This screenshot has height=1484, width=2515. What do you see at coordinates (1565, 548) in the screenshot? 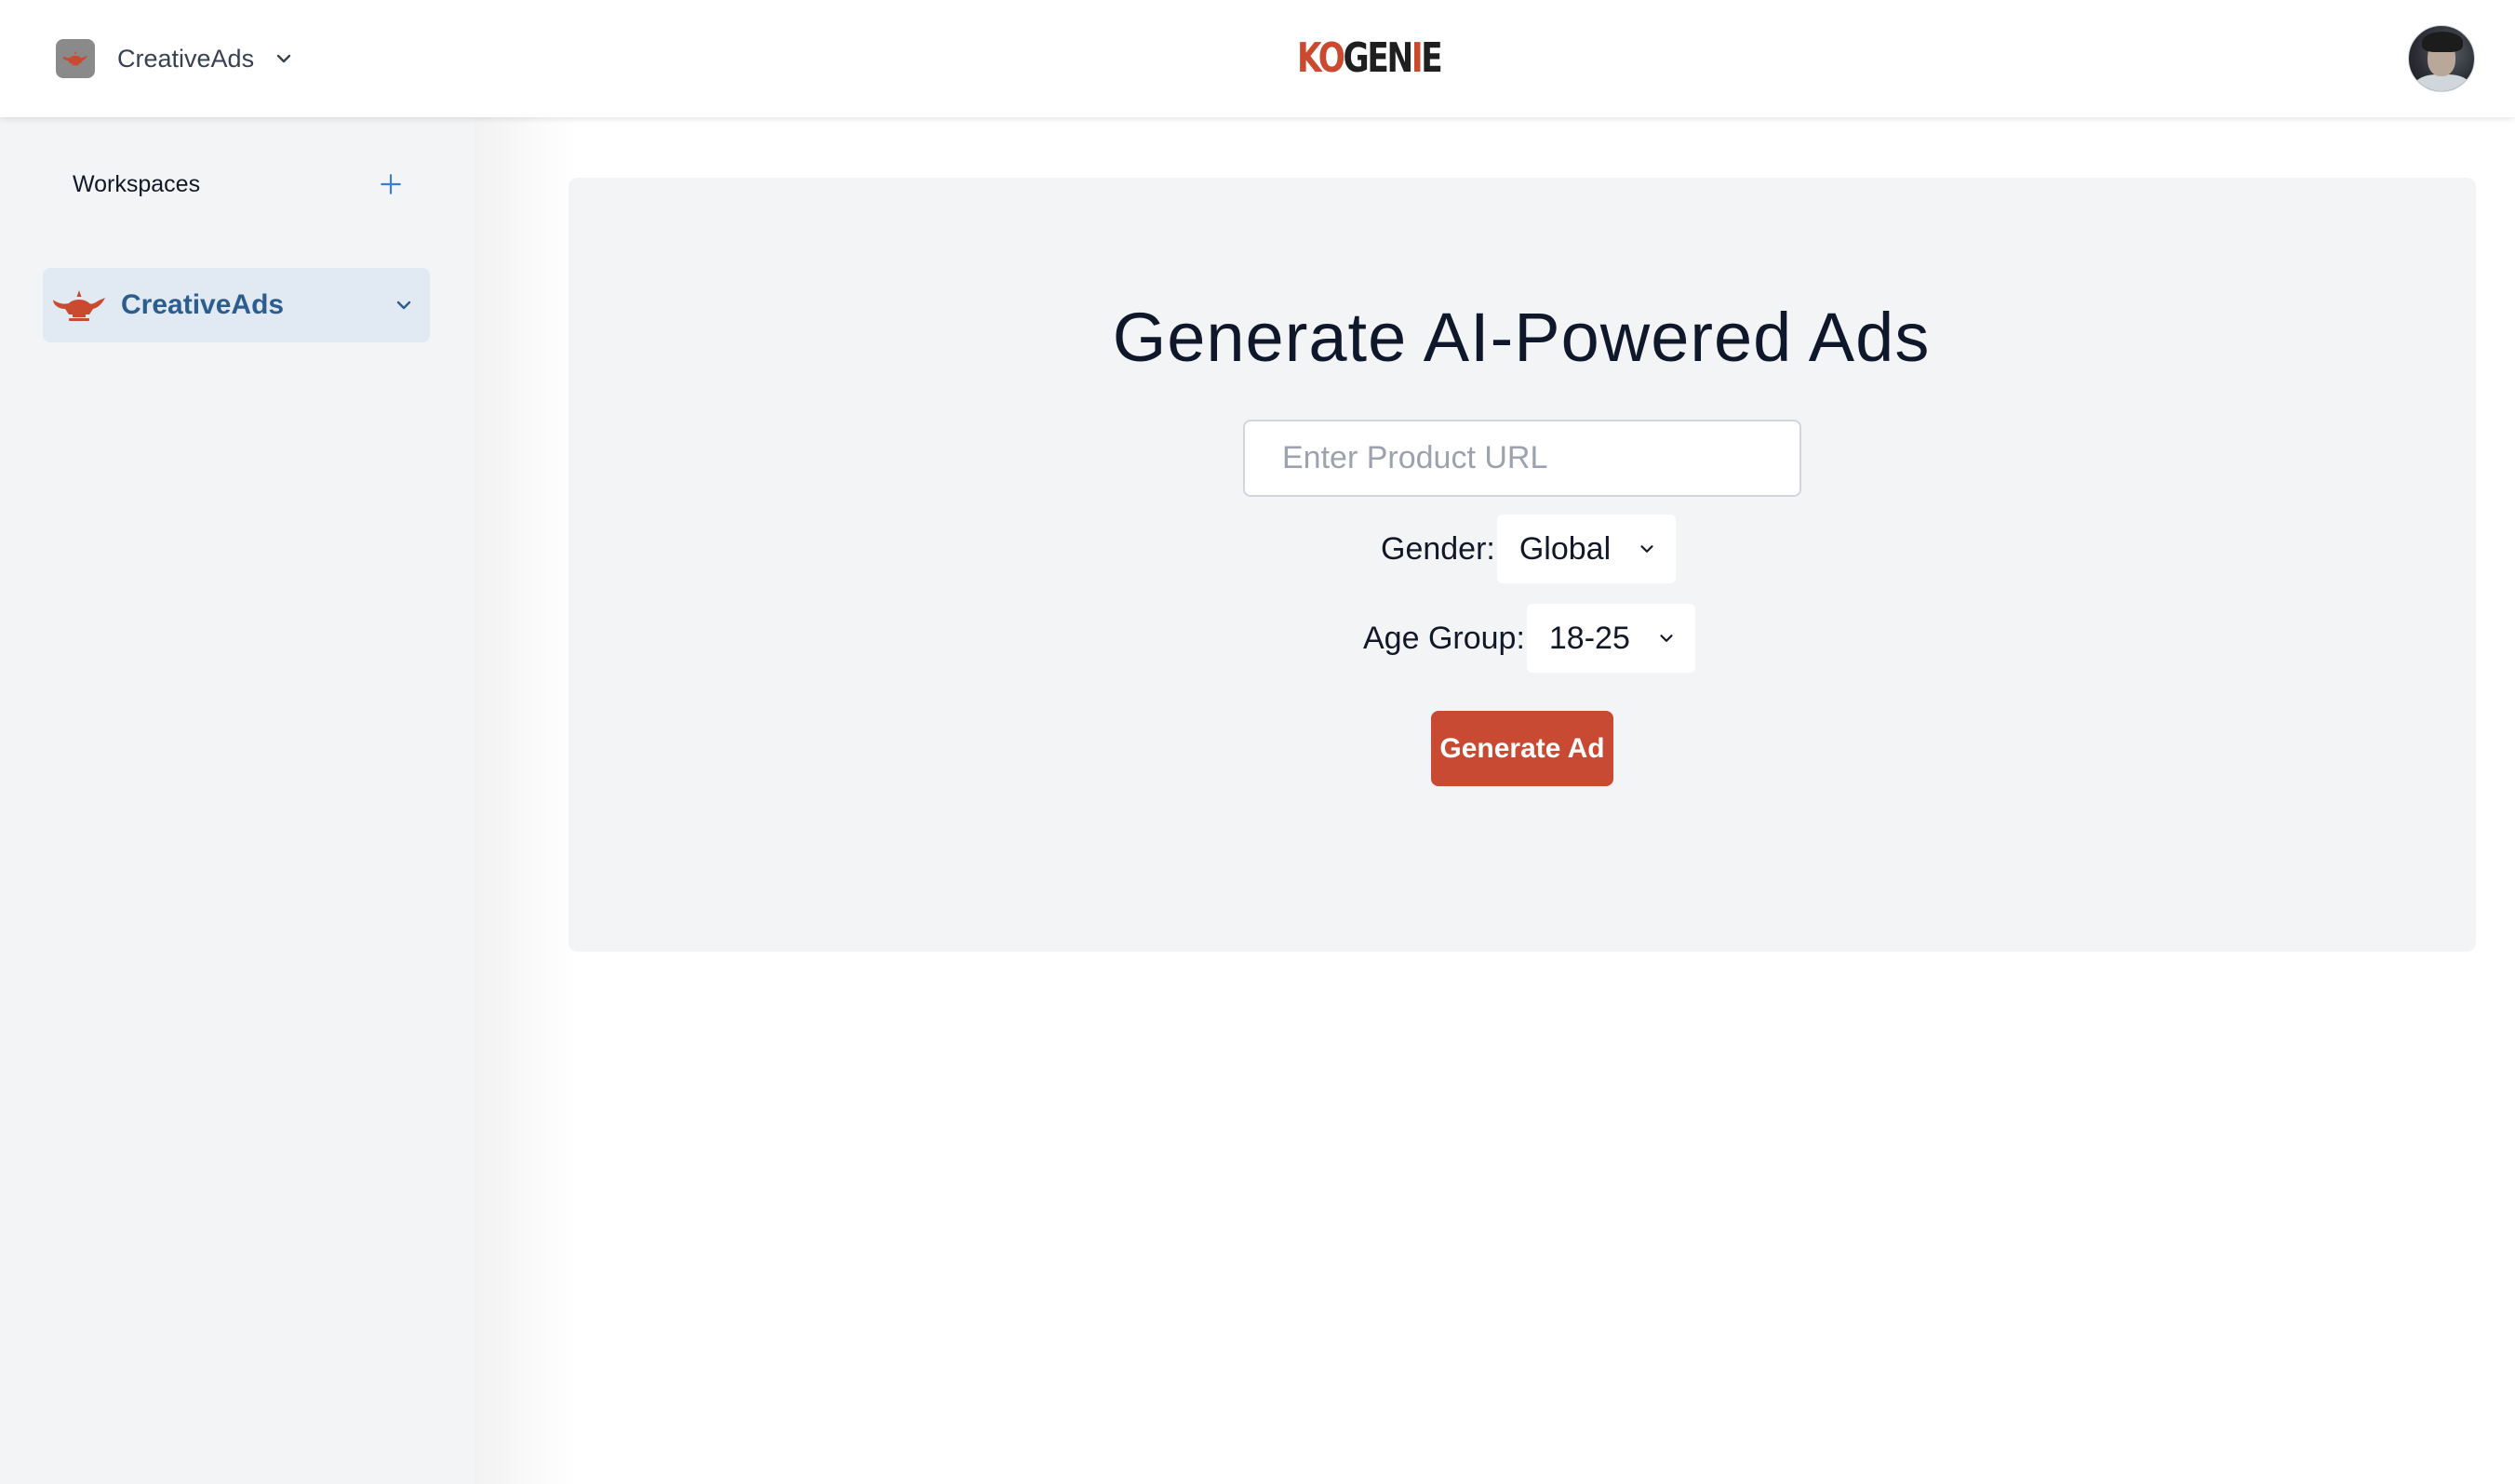
I see `gender-selected-value: Global` at bounding box center [1565, 548].